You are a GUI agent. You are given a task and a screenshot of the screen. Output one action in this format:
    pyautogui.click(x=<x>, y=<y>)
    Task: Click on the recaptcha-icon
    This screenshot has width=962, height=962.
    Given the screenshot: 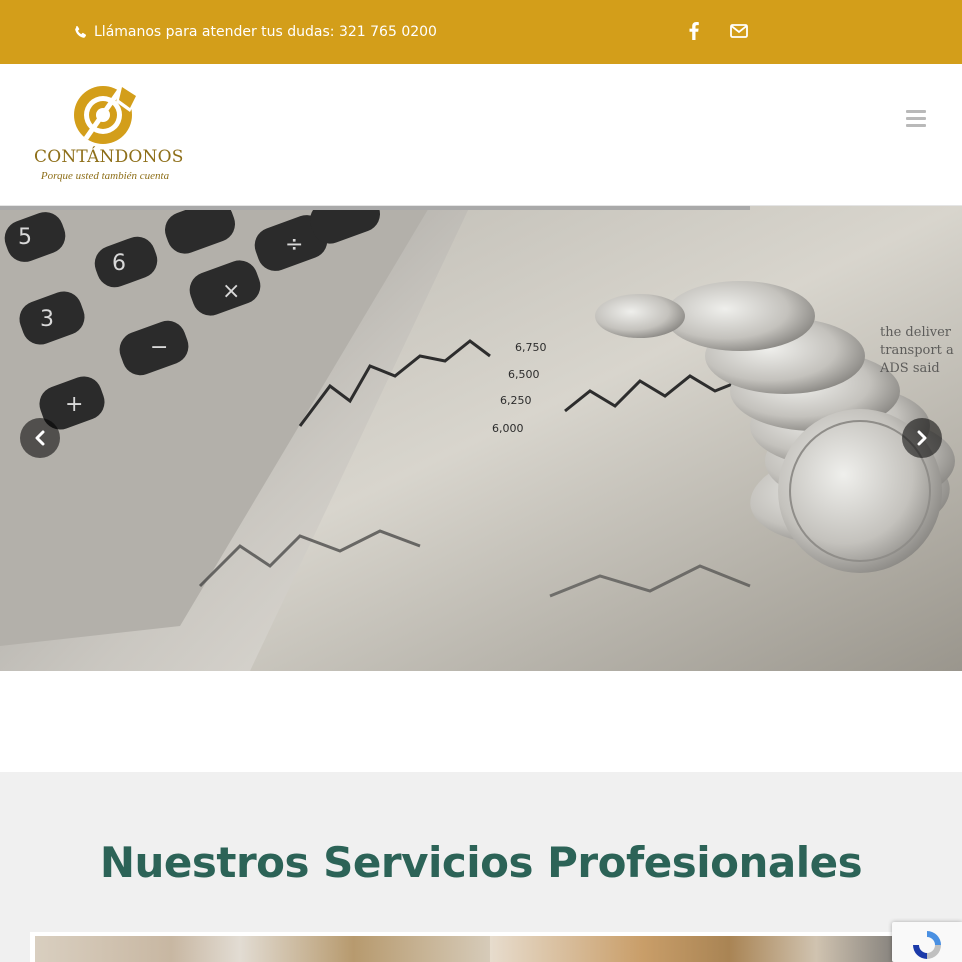 What is the action you would take?
    pyautogui.click(x=927, y=945)
    